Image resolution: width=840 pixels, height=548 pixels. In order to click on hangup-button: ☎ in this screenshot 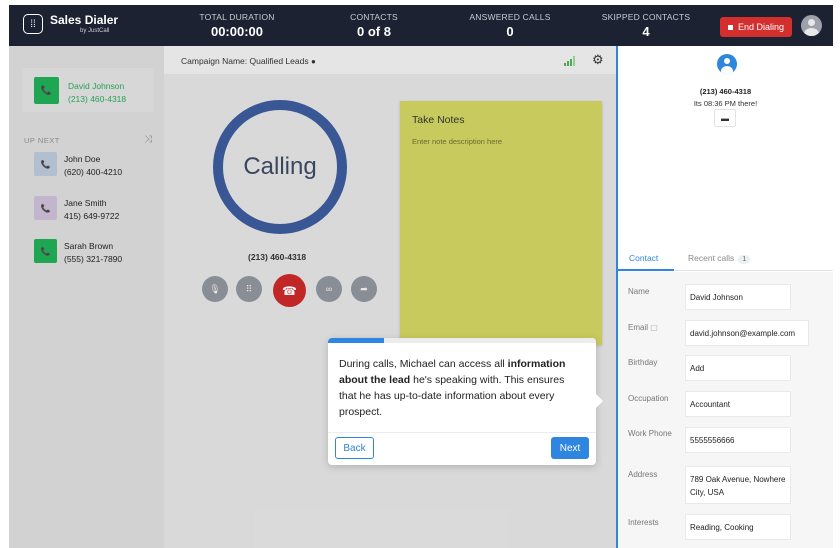, I will do `click(289, 290)`.